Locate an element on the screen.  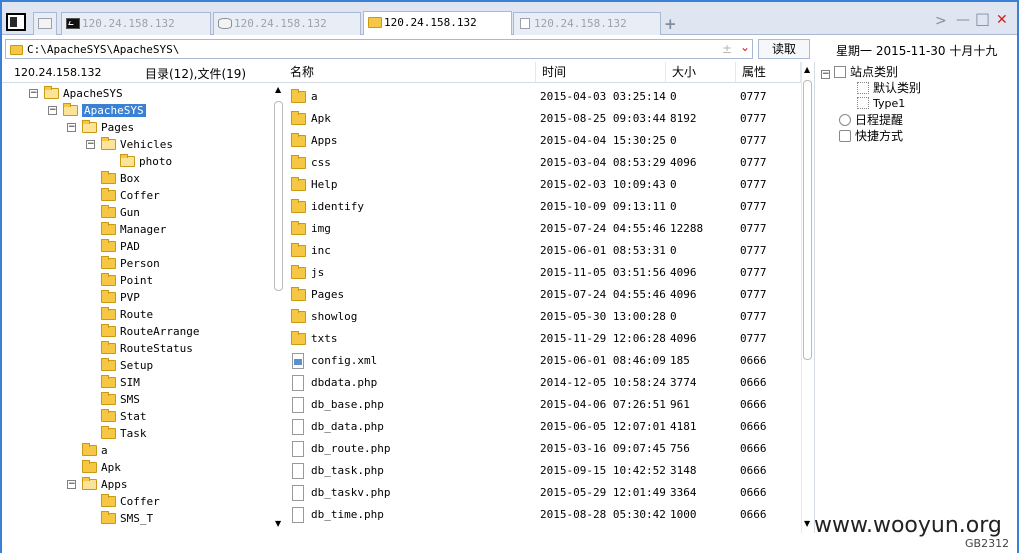
chevron-down-icon: ⌄ is located at coordinates (745, 47).